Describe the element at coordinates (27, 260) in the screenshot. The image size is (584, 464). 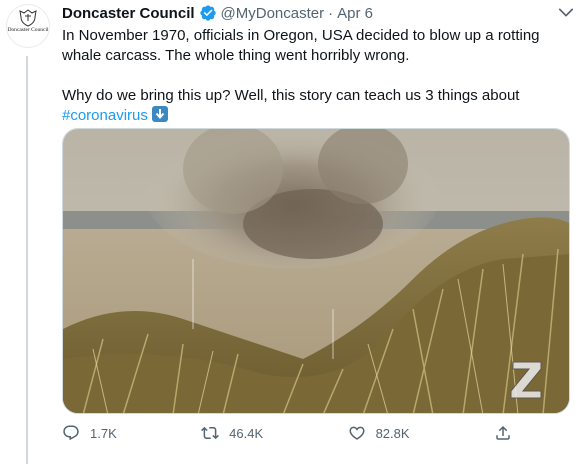
I see `thread-line` at that location.